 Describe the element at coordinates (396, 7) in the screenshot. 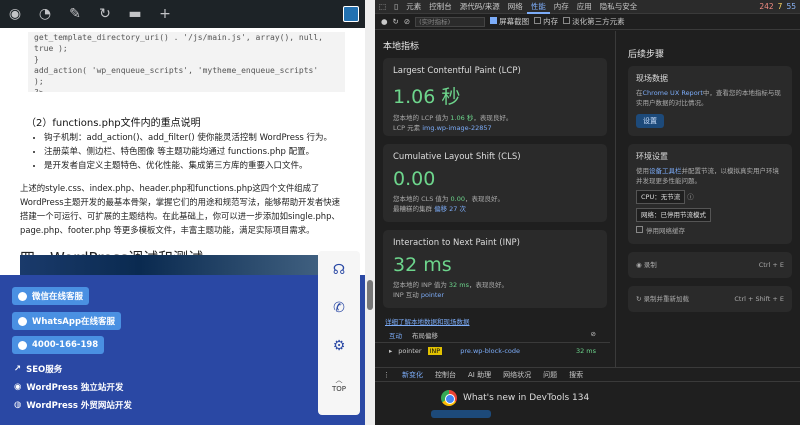

I see `device-icon: ▯` at that location.